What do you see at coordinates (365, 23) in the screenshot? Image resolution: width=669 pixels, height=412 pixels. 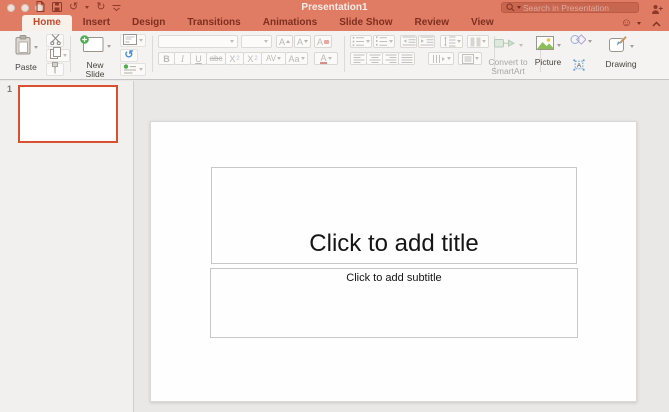 I see `tab-slide-show: Slide Show` at bounding box center [365, 23].